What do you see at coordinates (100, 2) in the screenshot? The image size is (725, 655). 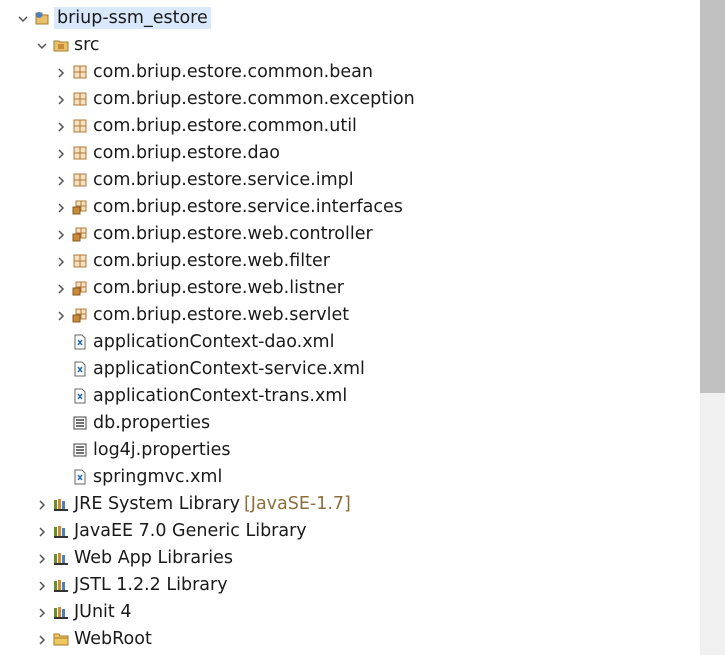 I see `clipped-row-above` at bounding box center [100, 2].